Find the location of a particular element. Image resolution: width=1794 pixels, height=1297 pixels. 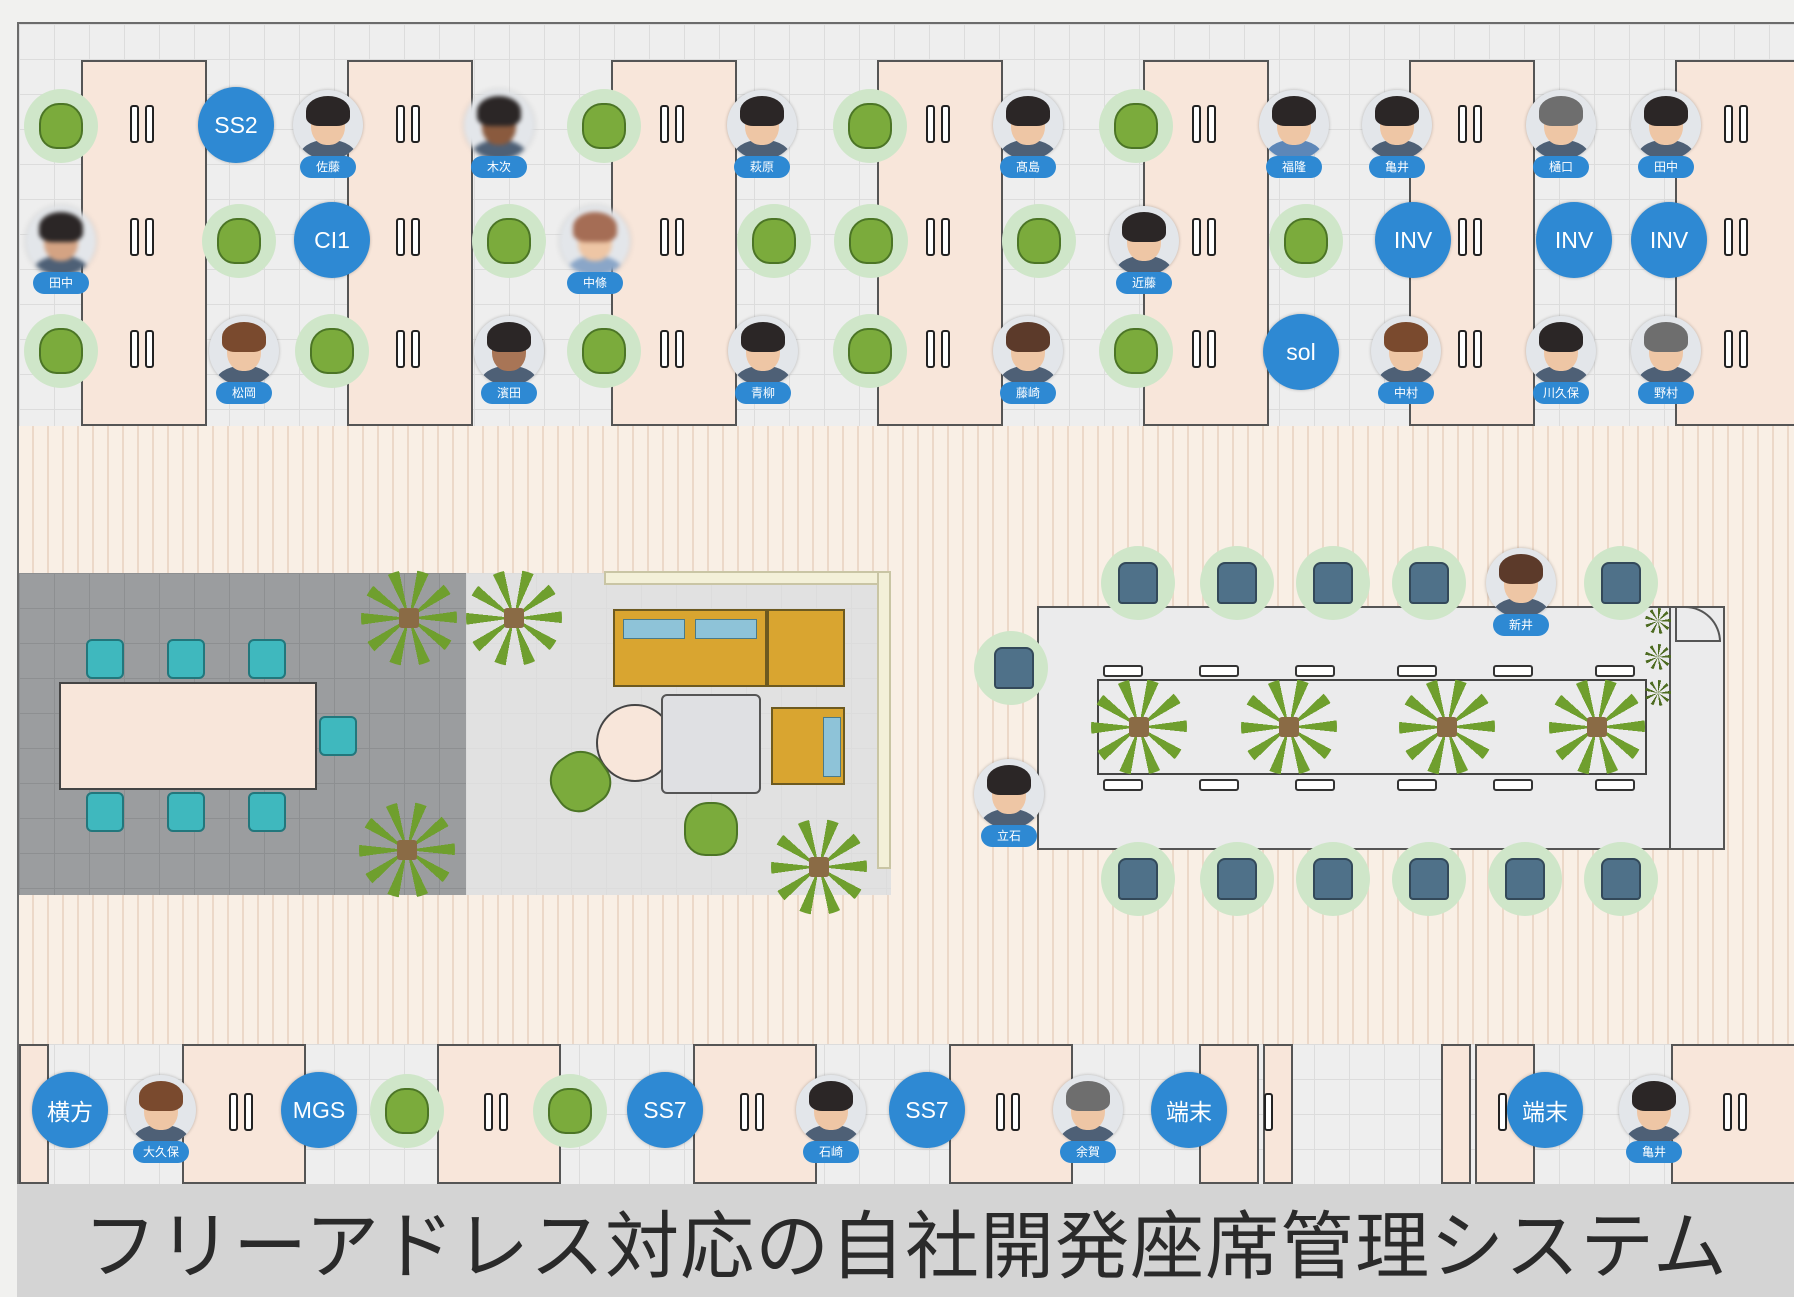

seat-badge: 横方 is located at coordinates (70, 1110).